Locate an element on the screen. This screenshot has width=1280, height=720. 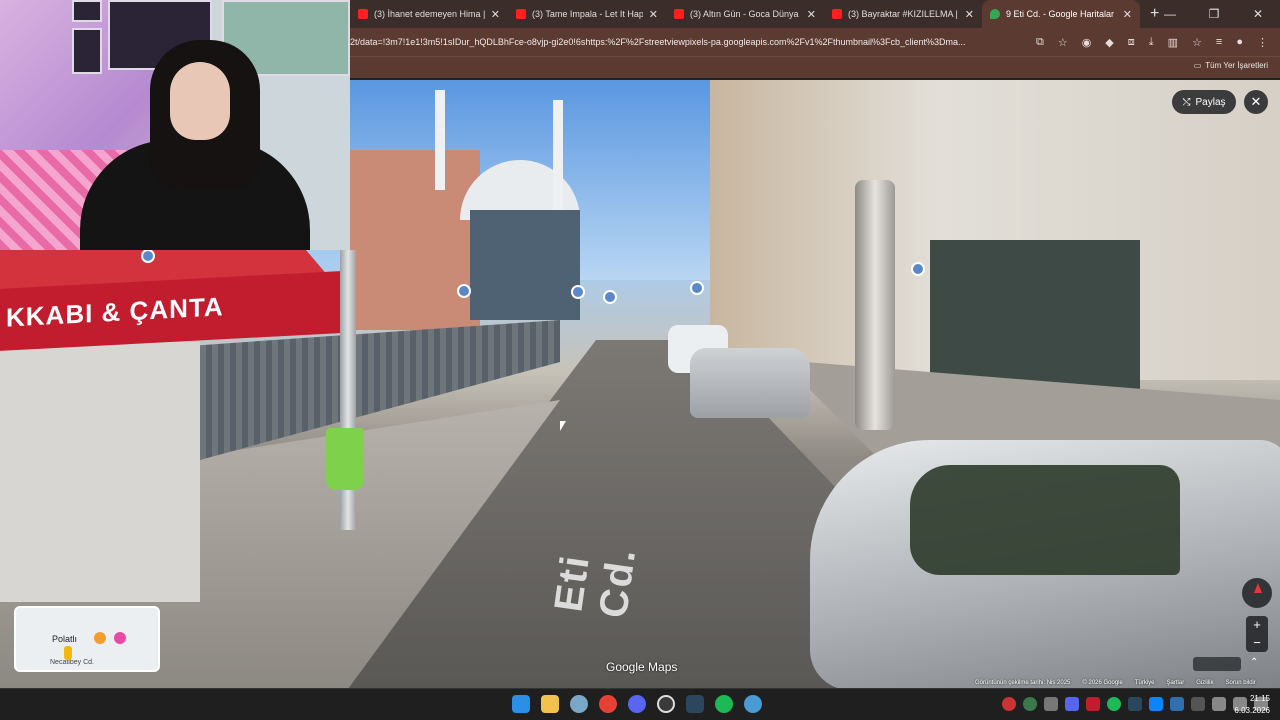
tab: (3) Tame Impala - Let It Happen ✕ is located at coordinates (587, 14).